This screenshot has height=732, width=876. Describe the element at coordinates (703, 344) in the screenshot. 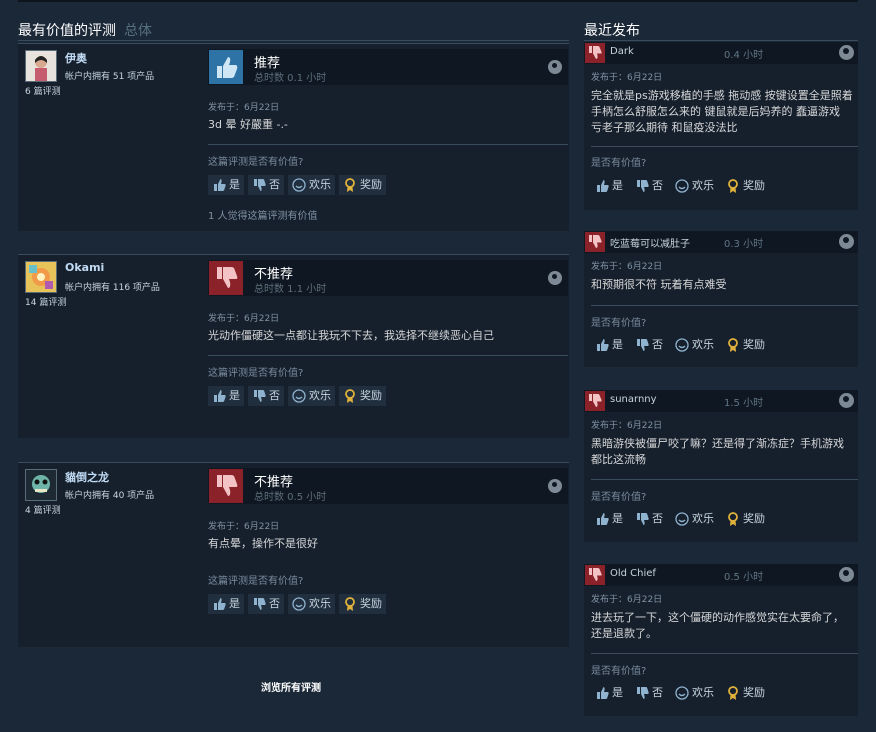

I see `vote-funny-label: 欢乐` at that location.